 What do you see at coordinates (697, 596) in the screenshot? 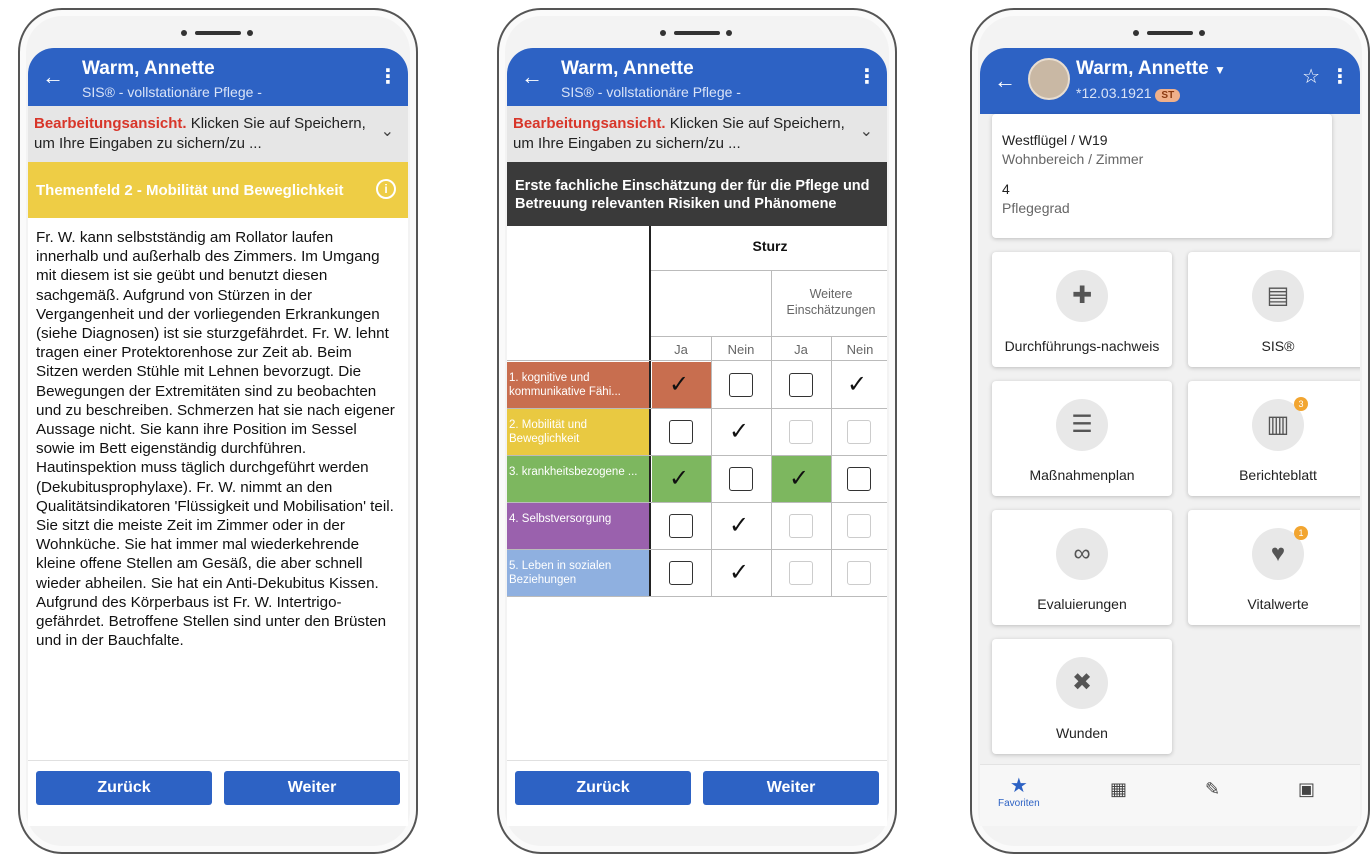
I see `risk-row-divider` at bounding box center [697, 596].